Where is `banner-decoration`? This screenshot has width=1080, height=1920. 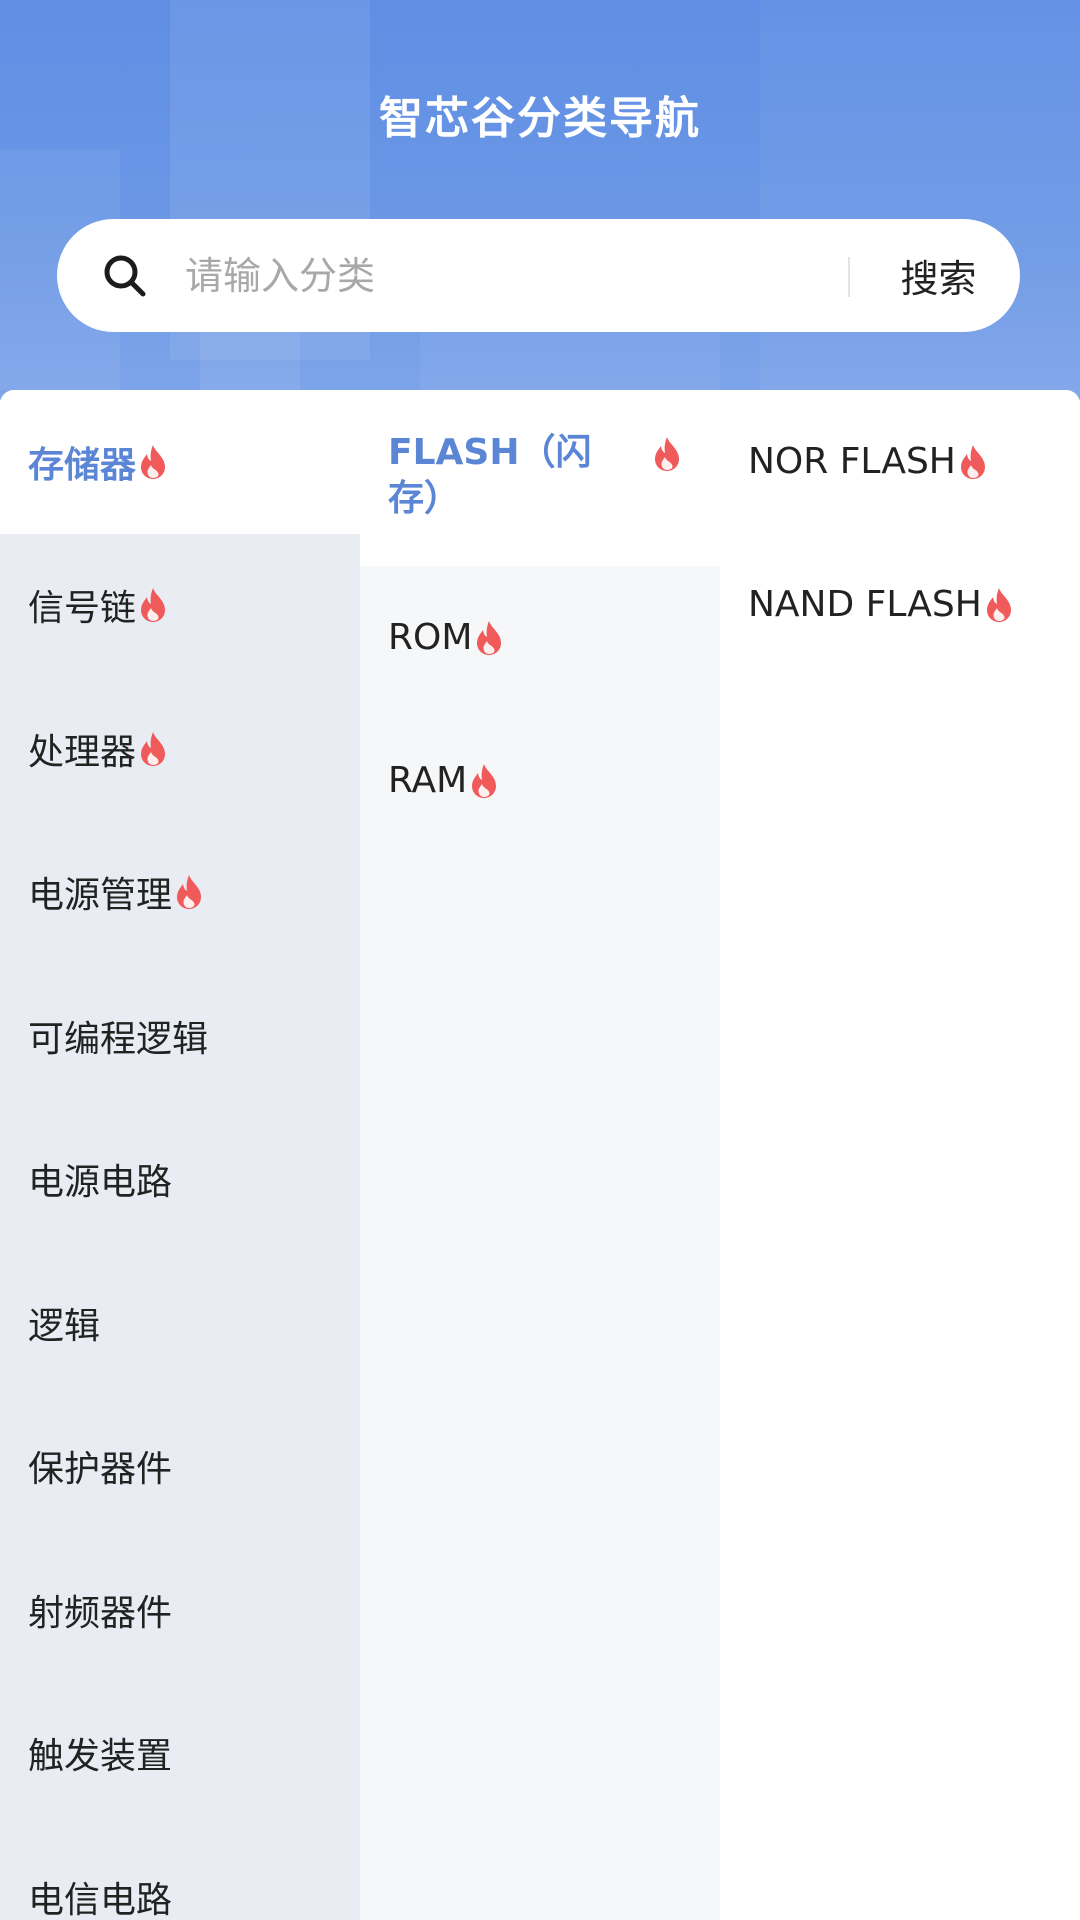 banner-decoration is located at coordinates (920, 200).